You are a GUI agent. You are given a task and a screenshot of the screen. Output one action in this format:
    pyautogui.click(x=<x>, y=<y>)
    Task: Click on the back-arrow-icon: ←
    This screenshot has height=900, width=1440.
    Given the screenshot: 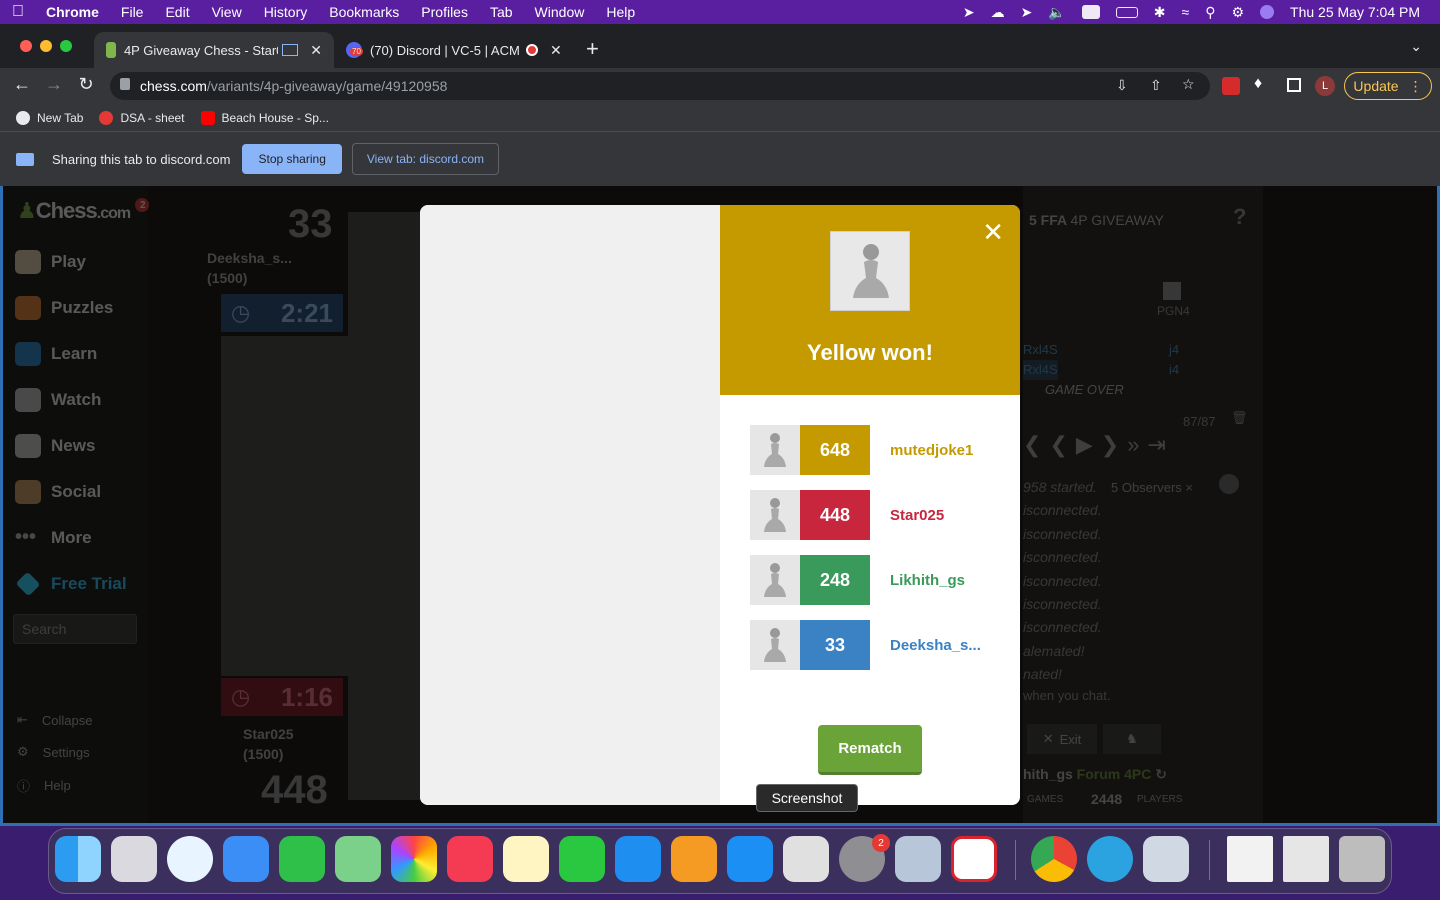 What is the action you would take?
    pyautogui.click(x=22, y=84)
    